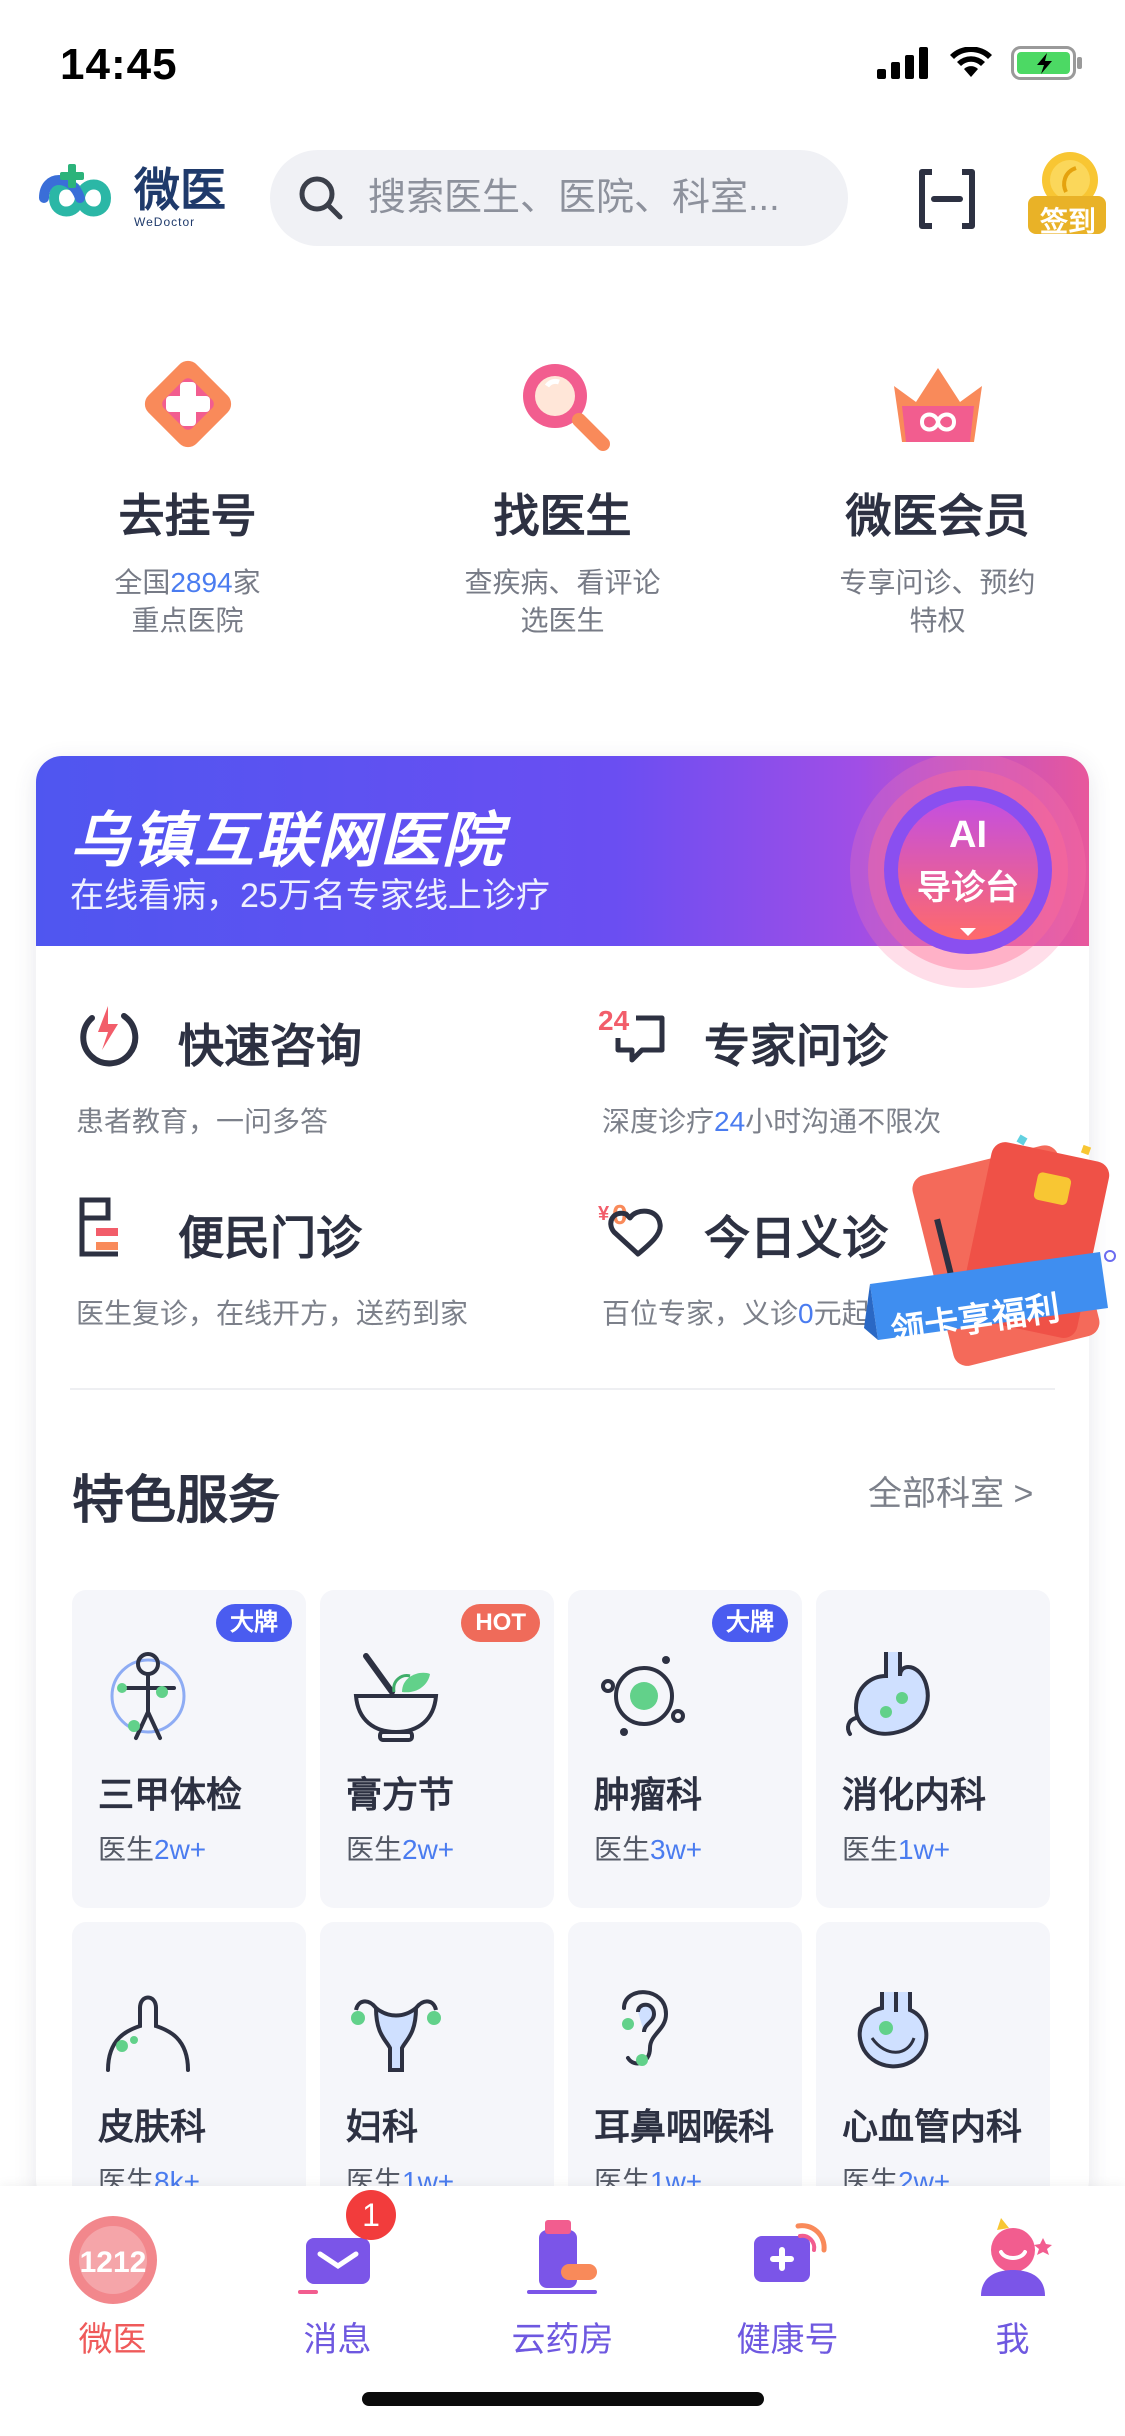  Describe the element at coordinates (950, 1490) in the screenshot. I see `all-departments-link: 全部科室 >` at that location.